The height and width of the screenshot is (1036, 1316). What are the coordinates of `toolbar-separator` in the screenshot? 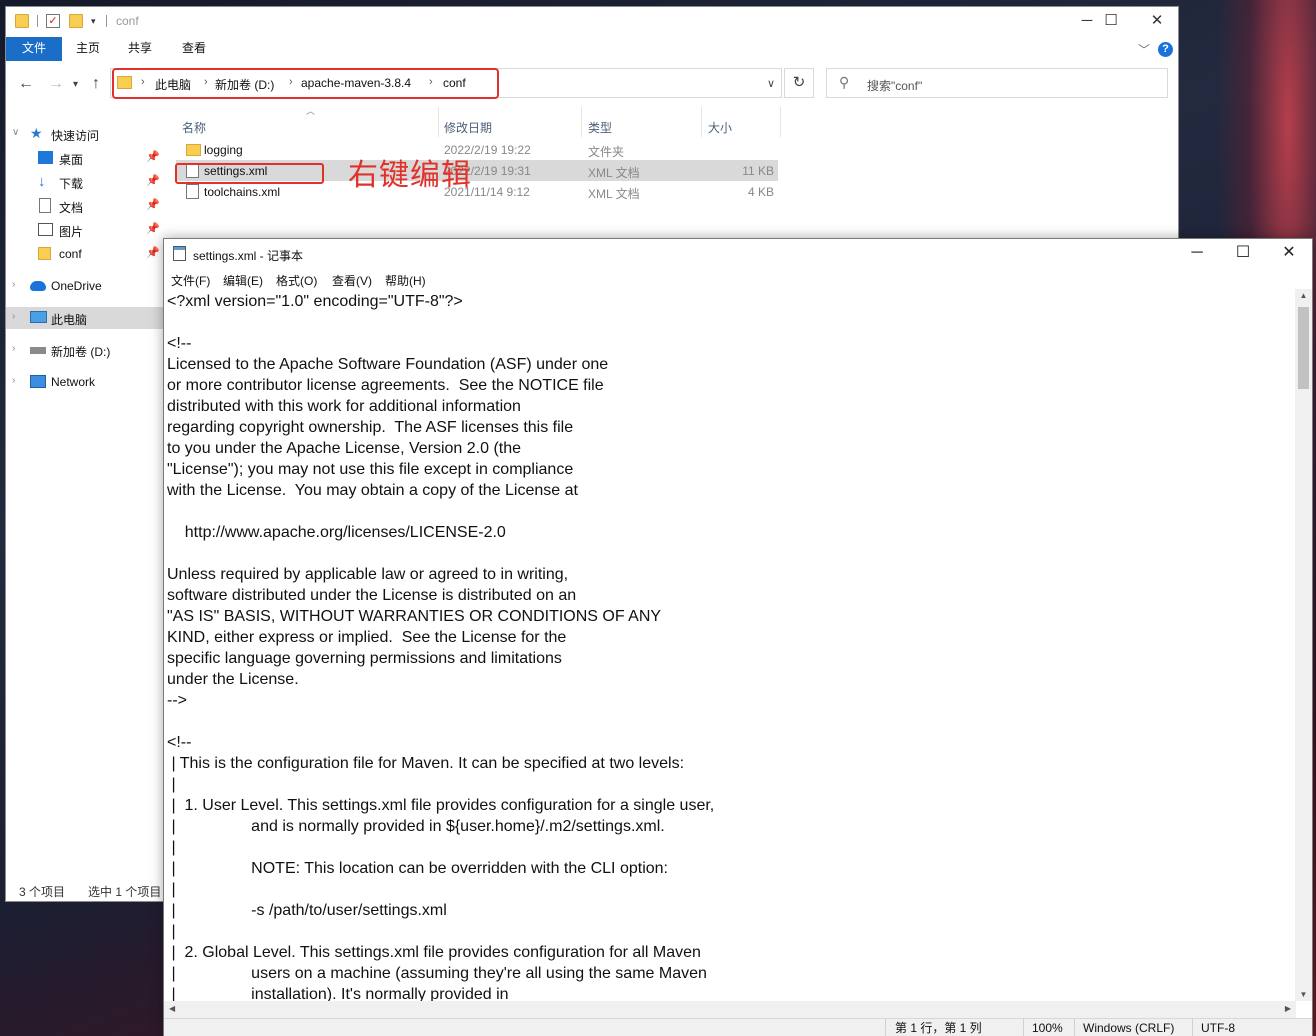 It's located at (106, 21).